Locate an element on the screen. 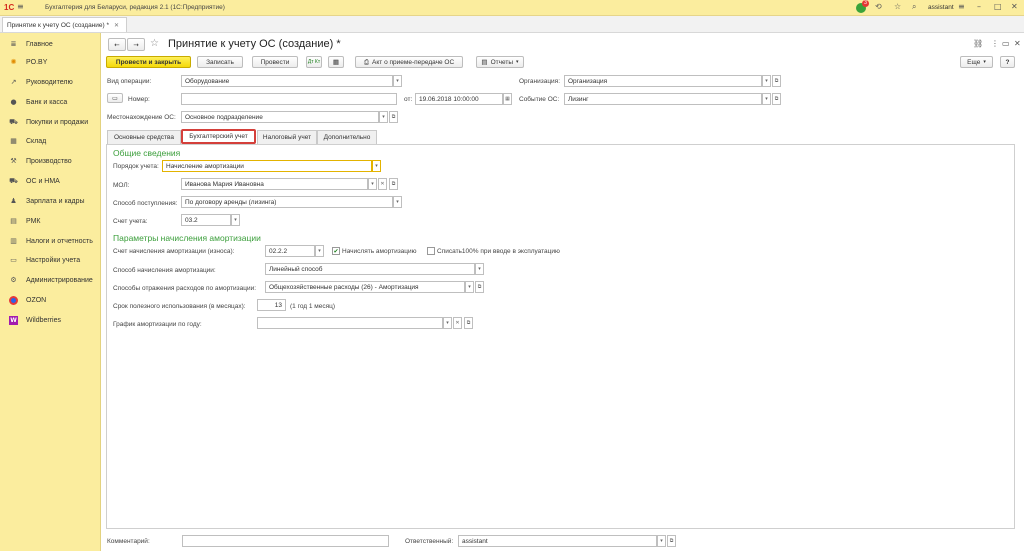 Image resolution: width=1024 pixels, height=551 pixels. dt-kt-button: Дт Кт is located at coordinates (314, 62).